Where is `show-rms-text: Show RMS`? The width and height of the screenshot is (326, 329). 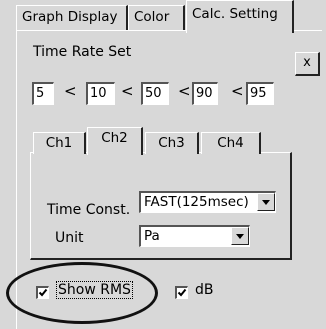 show-rms-text: Show RMS is located at coordinates (94, 290).